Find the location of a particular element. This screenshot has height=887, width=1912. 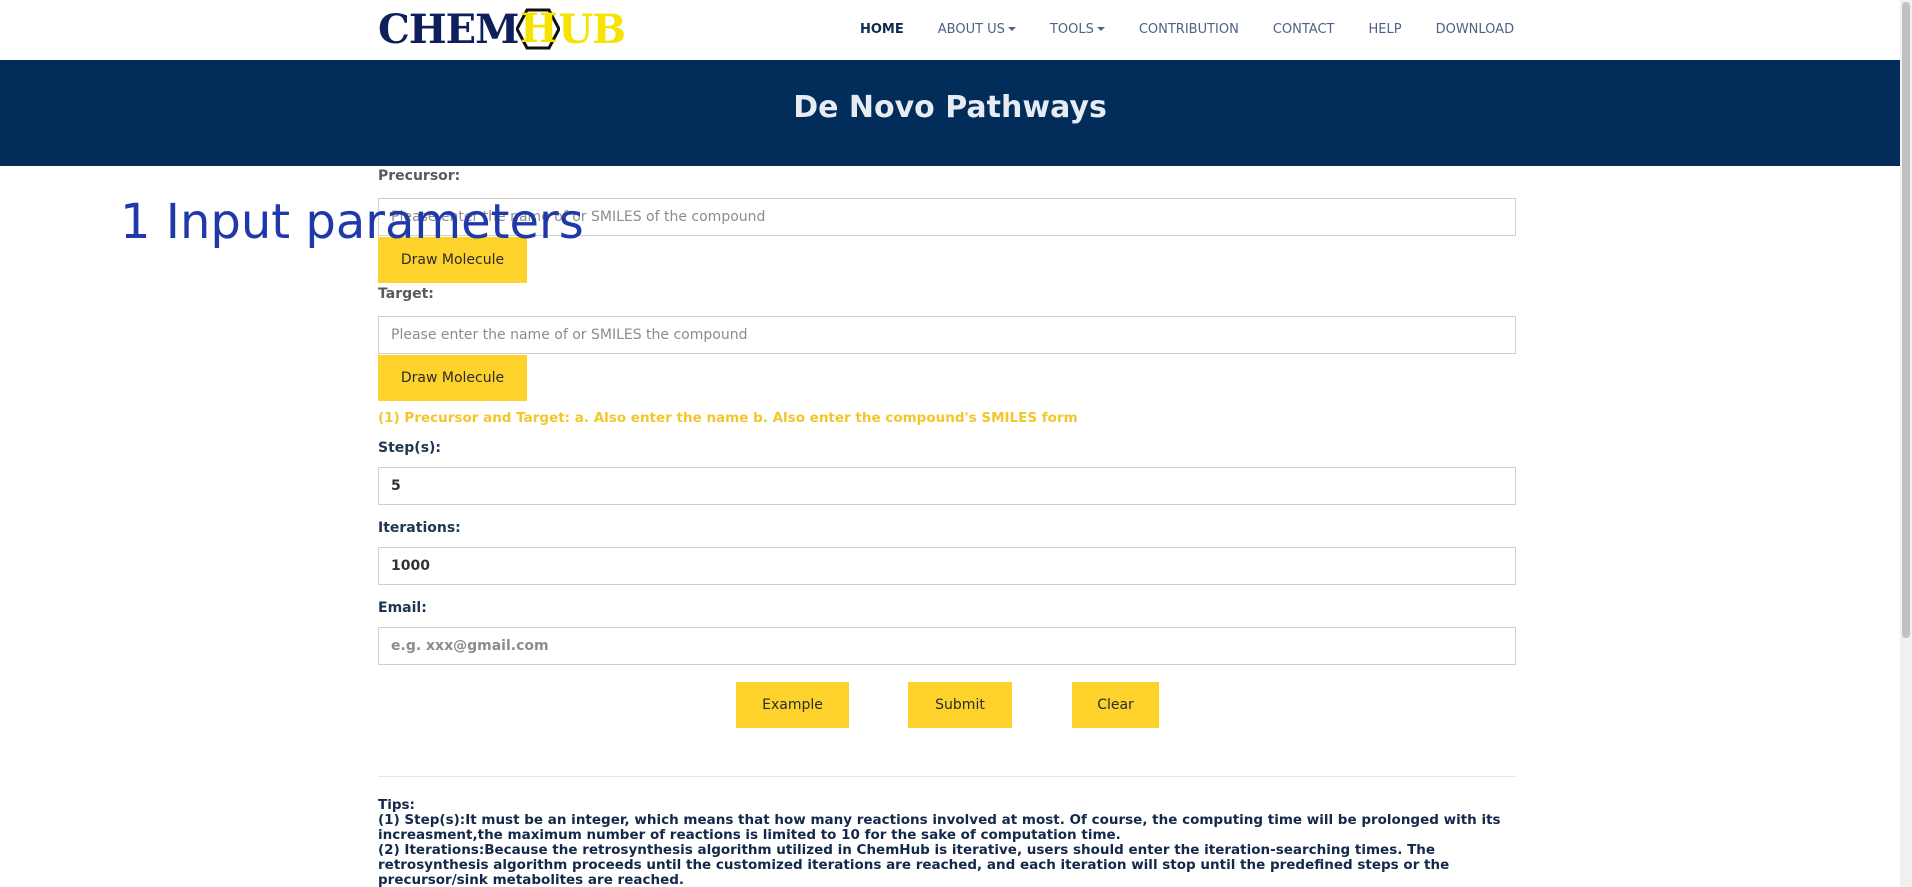

page-title: De Novo Pathways is located at coordinates (950, 107).